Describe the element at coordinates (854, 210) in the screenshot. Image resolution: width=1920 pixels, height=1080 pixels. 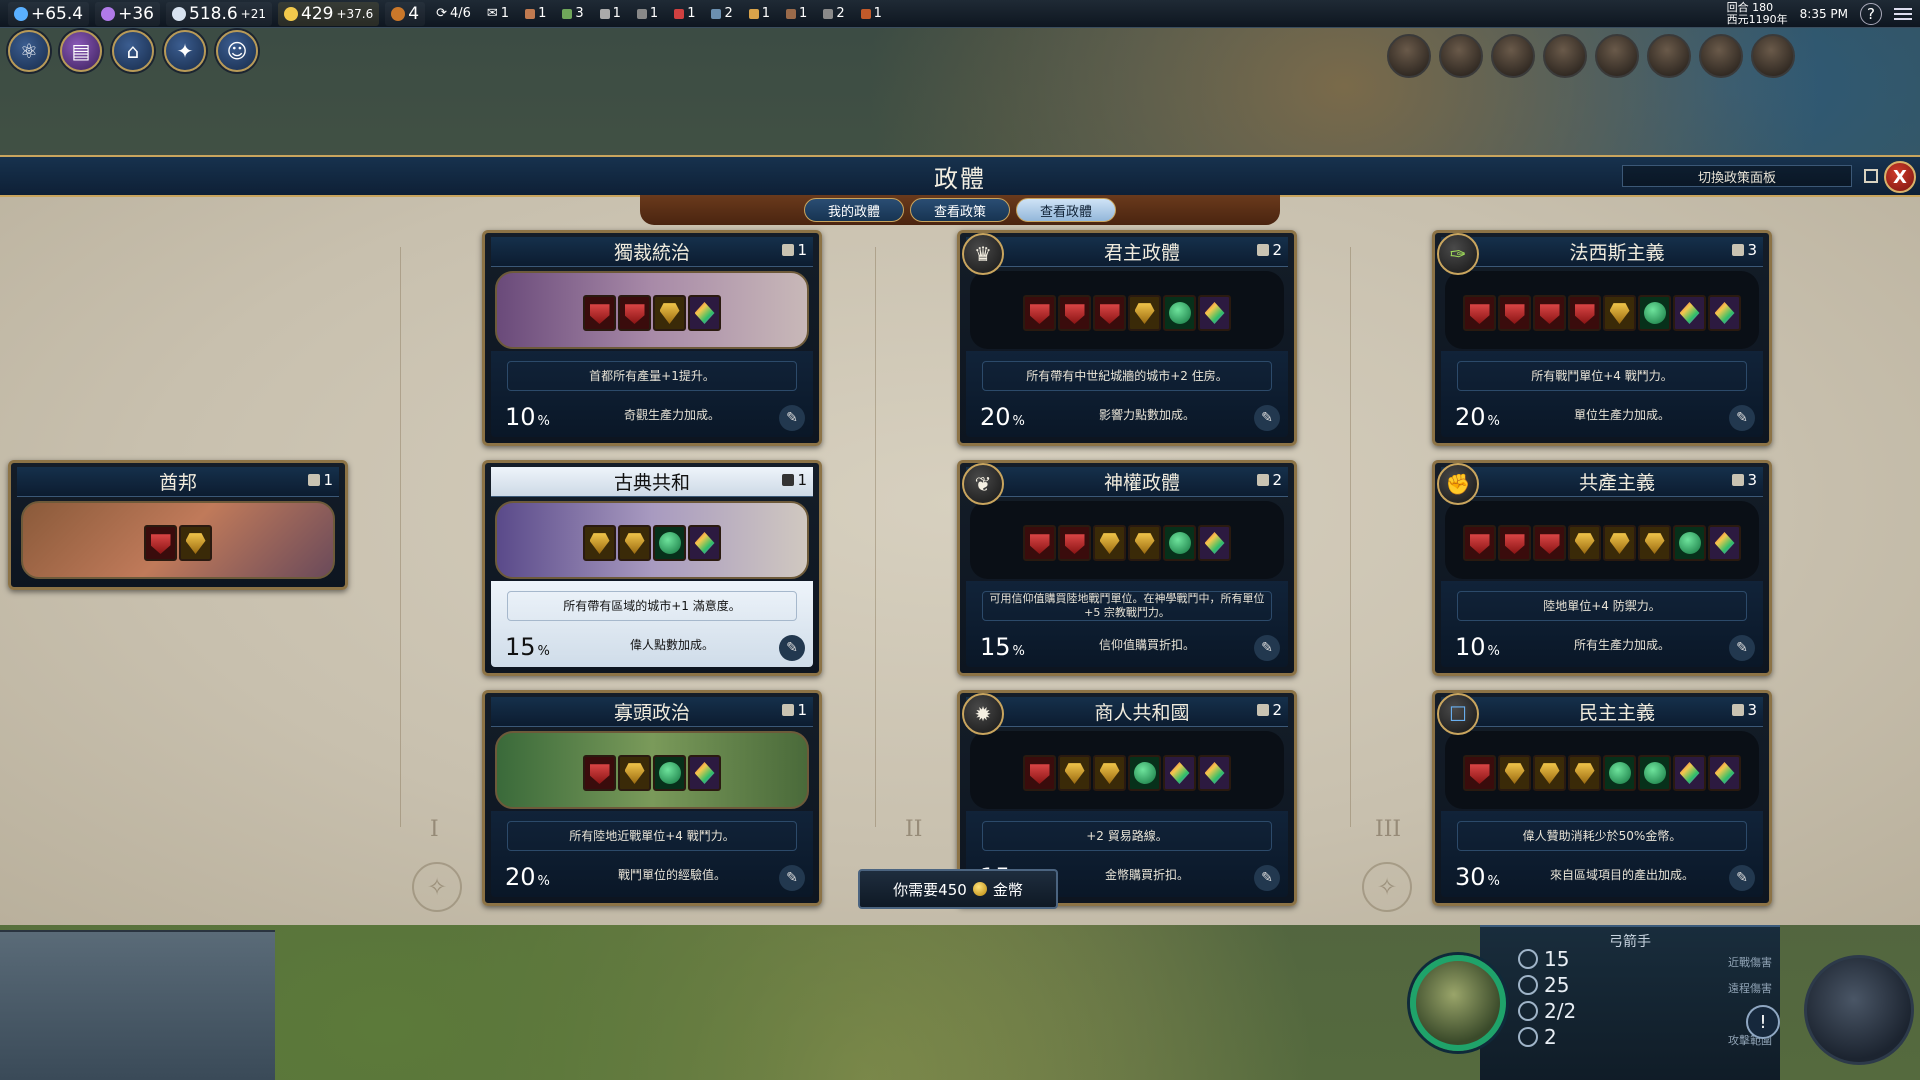
I see `tab-my-government: 我的政體` at that location.